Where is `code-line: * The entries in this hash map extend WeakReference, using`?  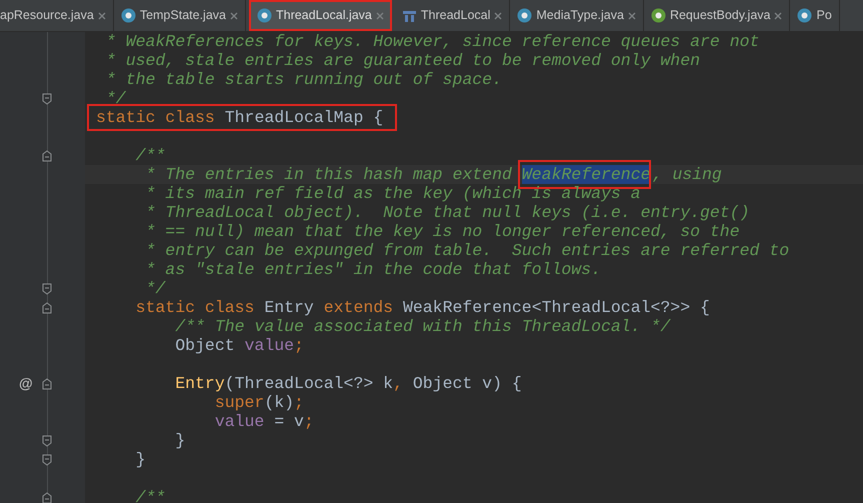
code-line: * The entries in this hash map extend WeakReference, using is located at coordinates (409, 174).